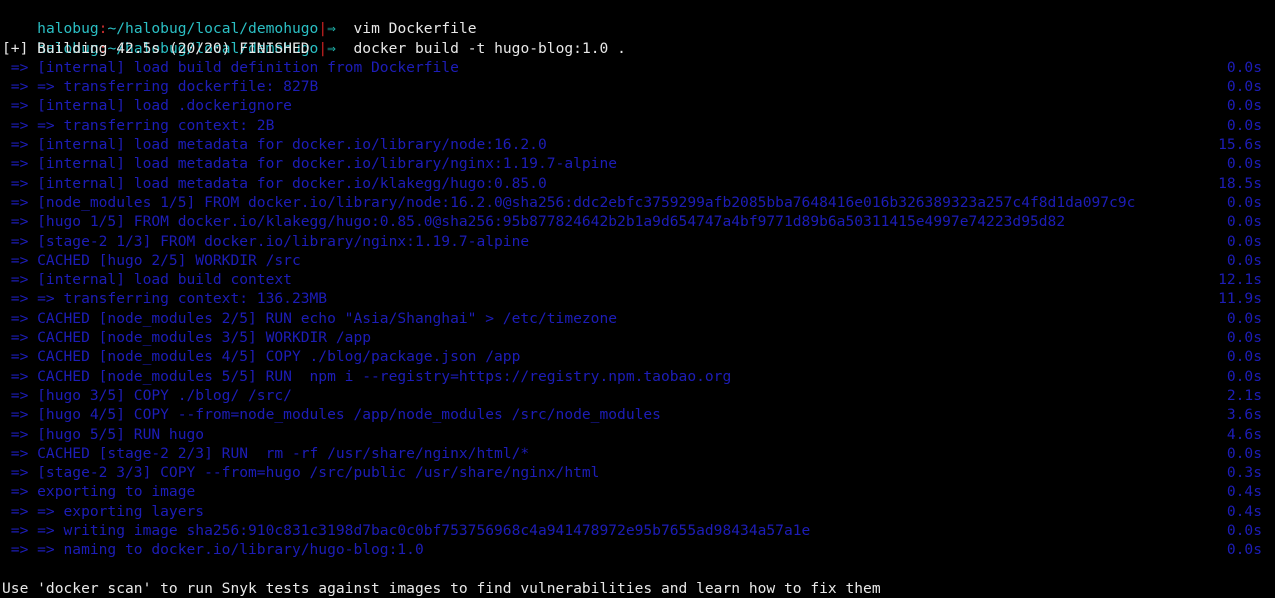 The image size is (1275, 598). I want to click on build-step-text: => => transferring context: 2B, so click(138, 125).